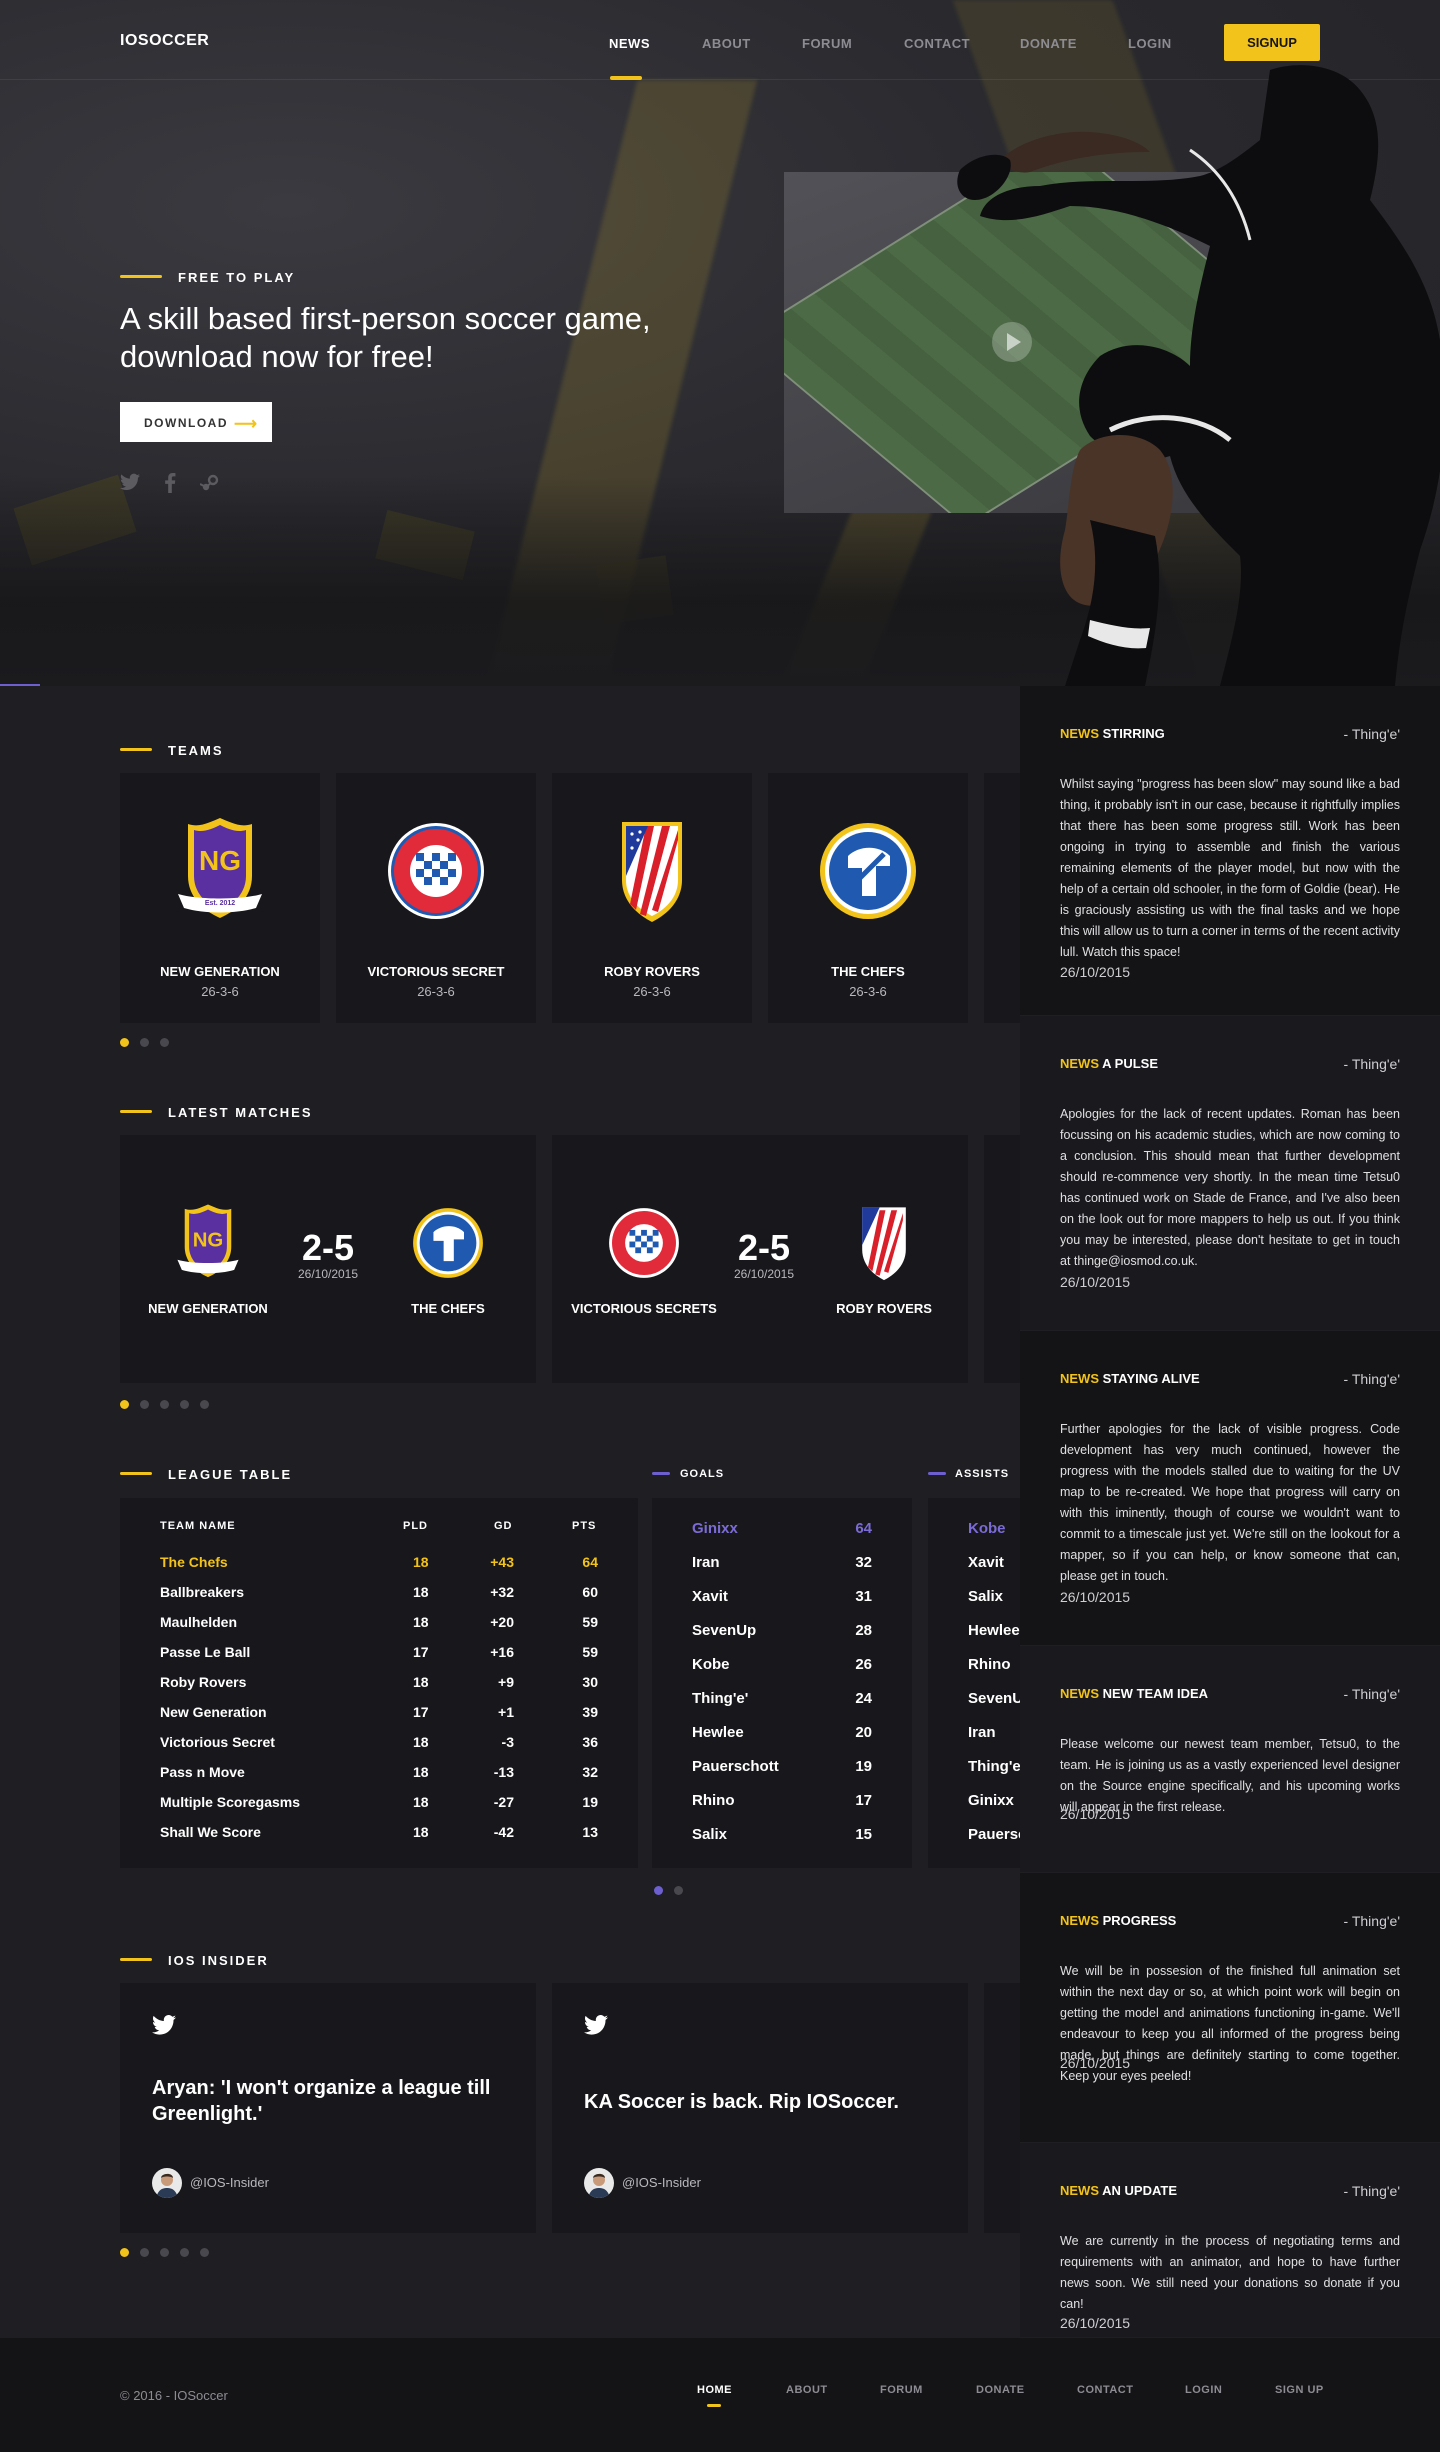  Describe the element at coordinates (1105, 2390) in the screenshot. I see `footer-link-contact: CONTACT` at that location.